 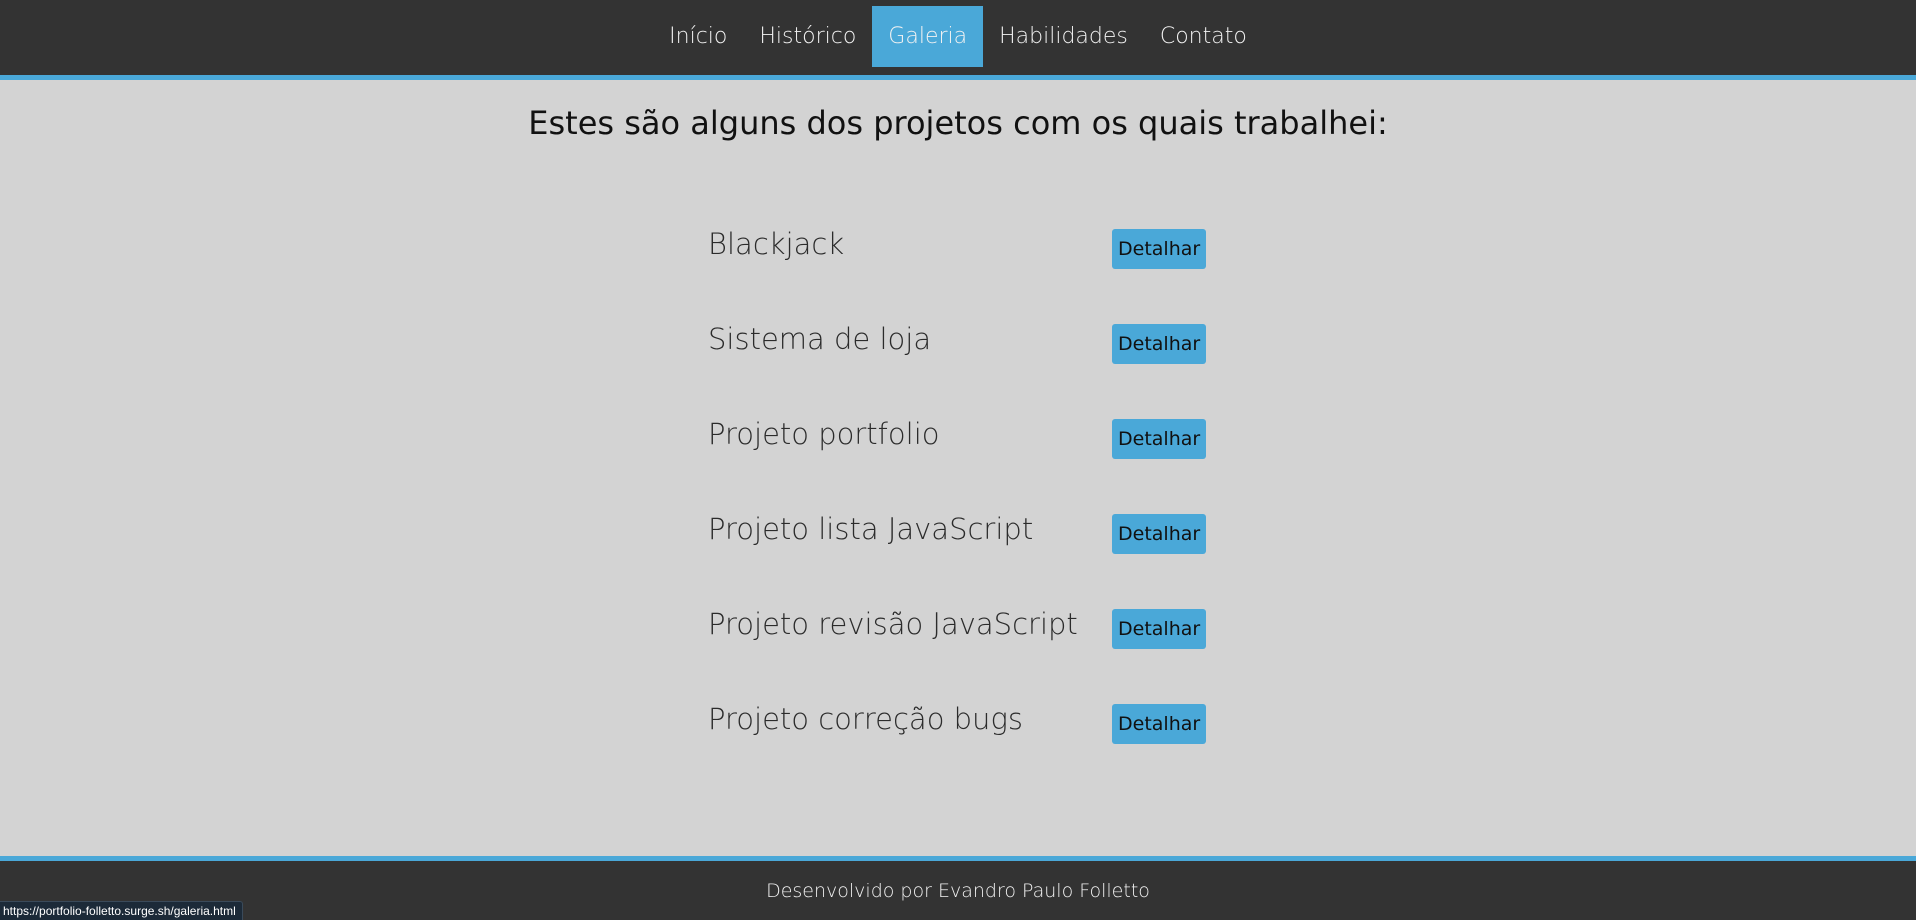 I want to click on project-row-sistema-de-loja: Sistema de loja Detalhar, so click(x=968, y=363).